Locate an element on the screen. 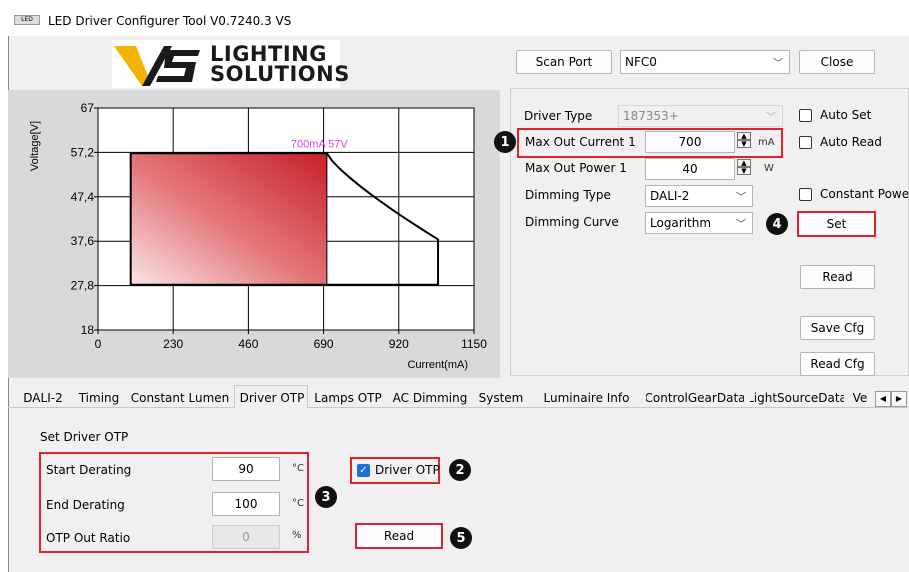  max-out-power-label: Max Out Power 1 is located at coordinates (576, 168).